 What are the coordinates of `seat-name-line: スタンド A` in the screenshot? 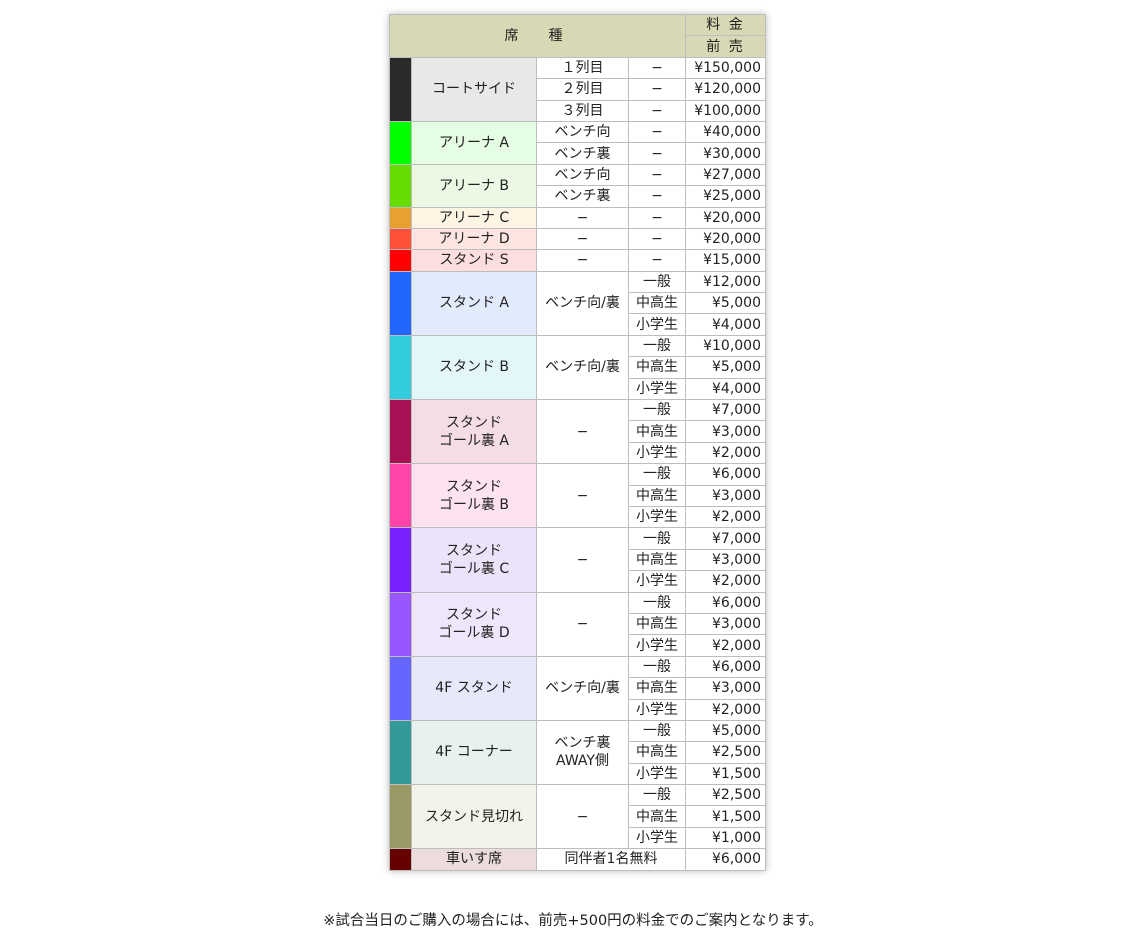 It's located at (474, 303).